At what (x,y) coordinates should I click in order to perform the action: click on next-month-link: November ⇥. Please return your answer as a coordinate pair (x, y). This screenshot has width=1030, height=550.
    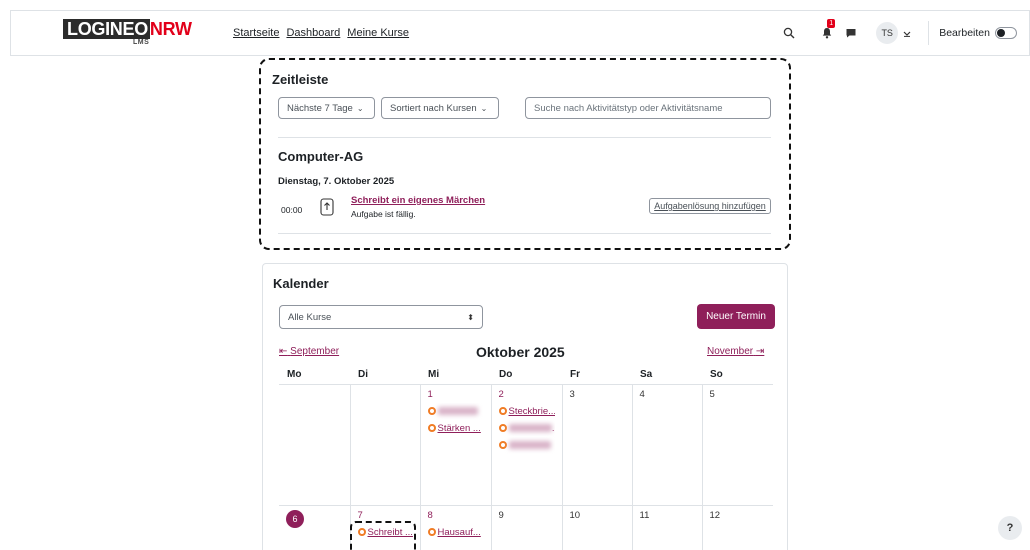
    Looking at the image, I should click on (735, 351).